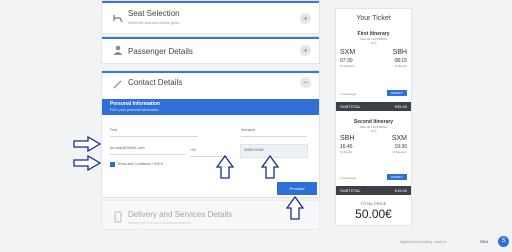 The height and width of the screenshot is (252, 512). I want to click on country-code-input: +90, so click(193, 150).